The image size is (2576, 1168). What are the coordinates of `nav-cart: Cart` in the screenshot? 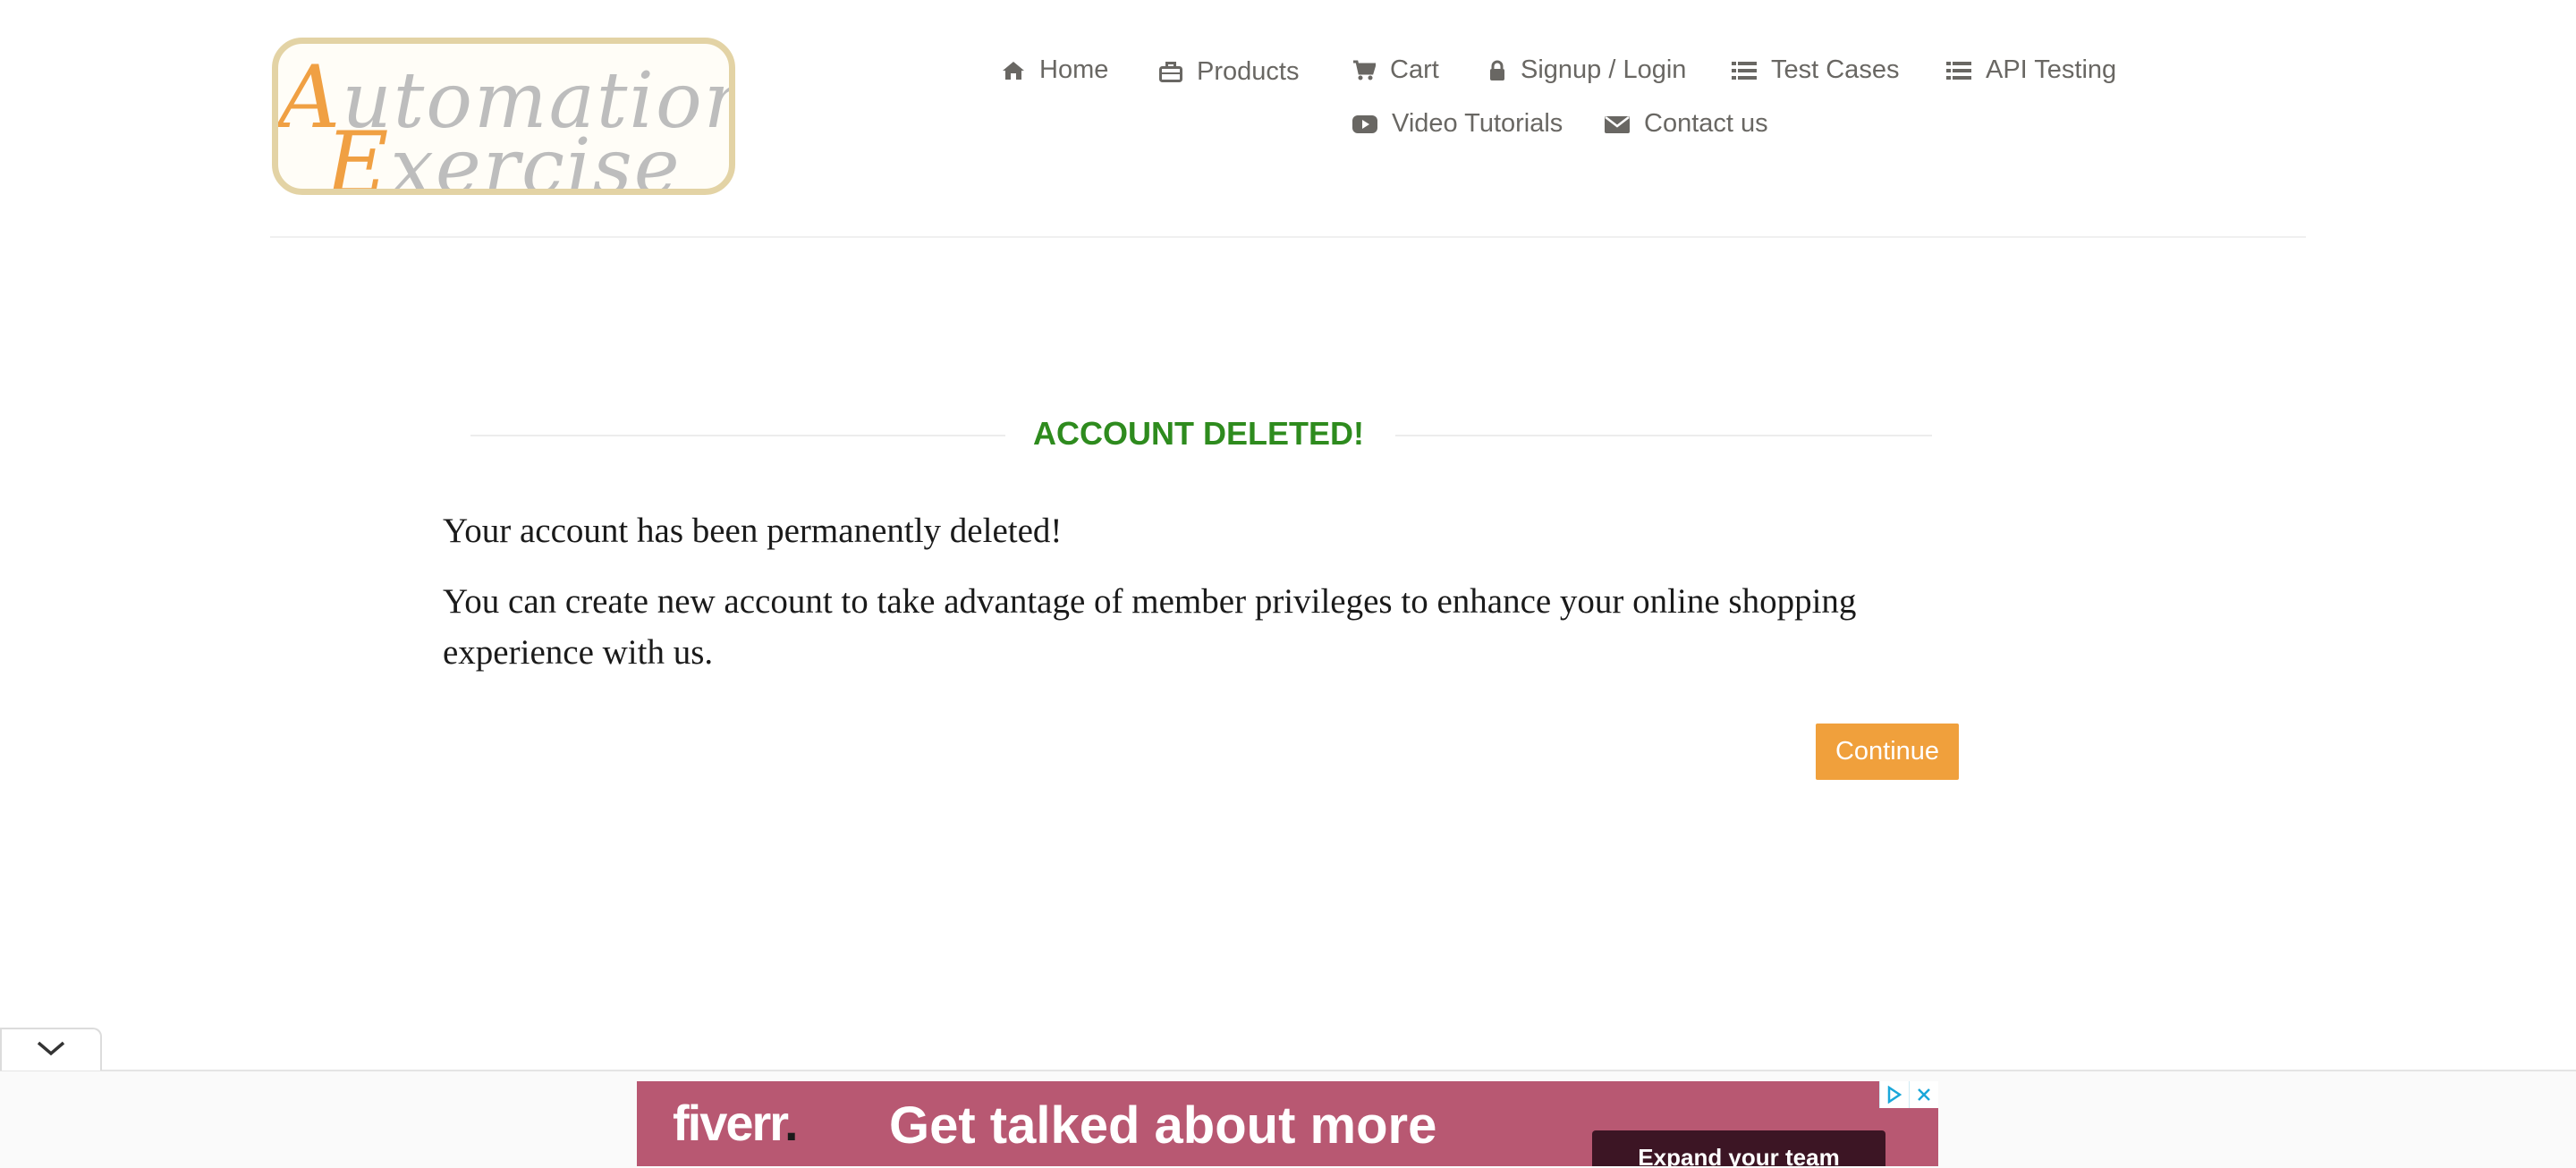 It's located at (1395, 70).